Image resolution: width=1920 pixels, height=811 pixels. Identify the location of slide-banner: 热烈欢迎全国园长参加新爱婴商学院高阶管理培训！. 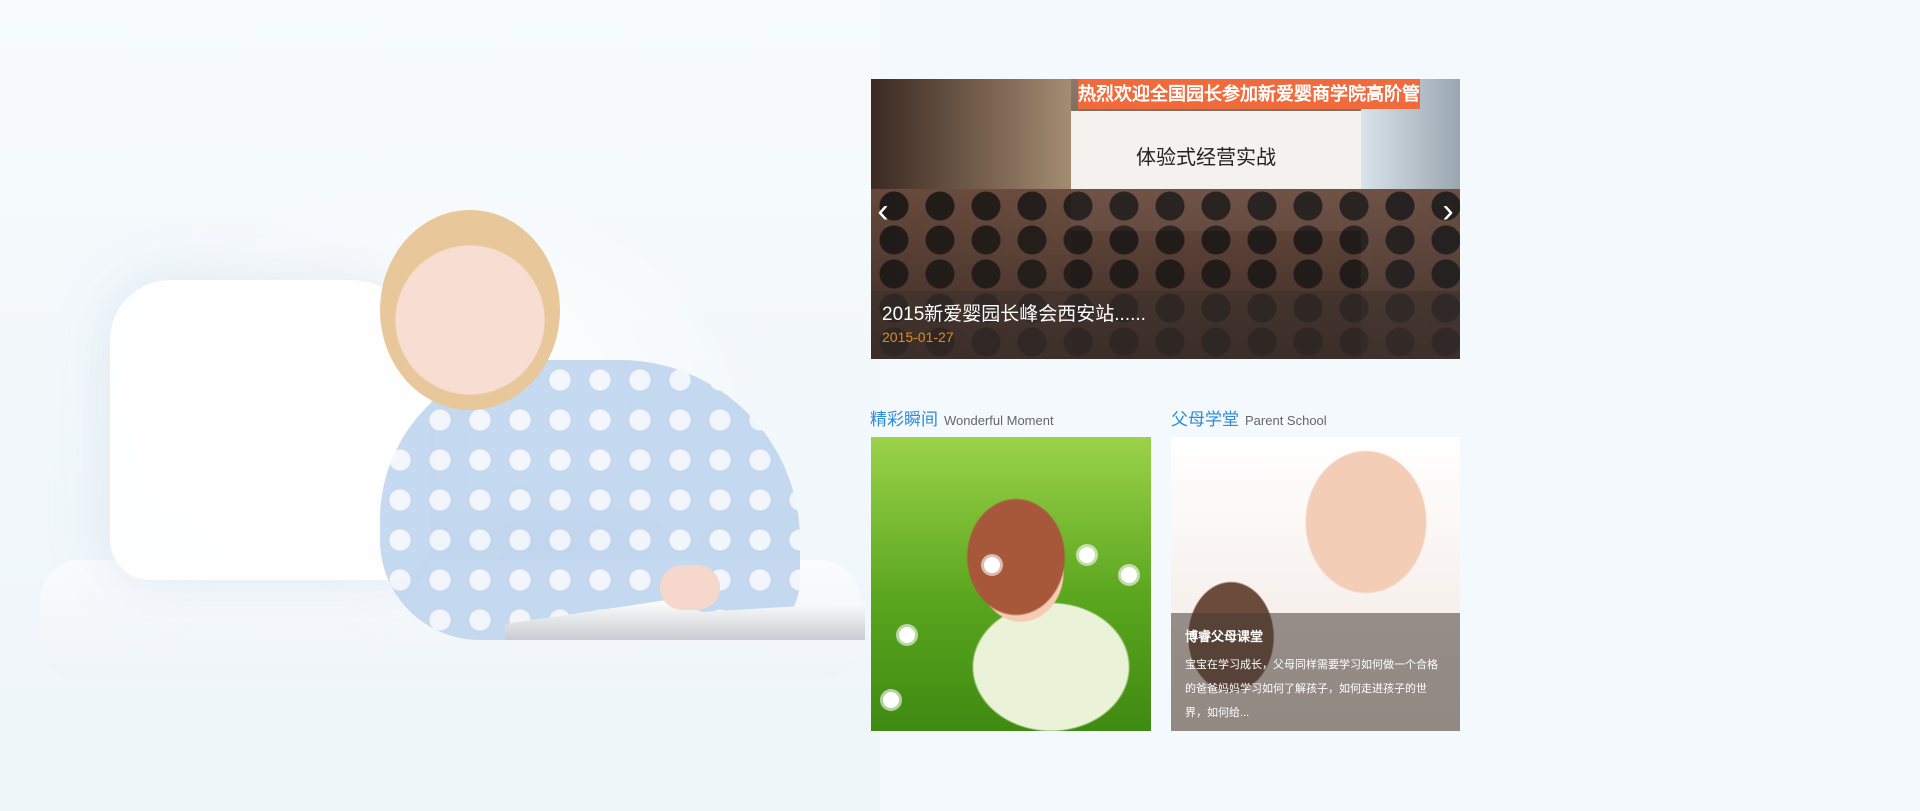
(1249, 94).